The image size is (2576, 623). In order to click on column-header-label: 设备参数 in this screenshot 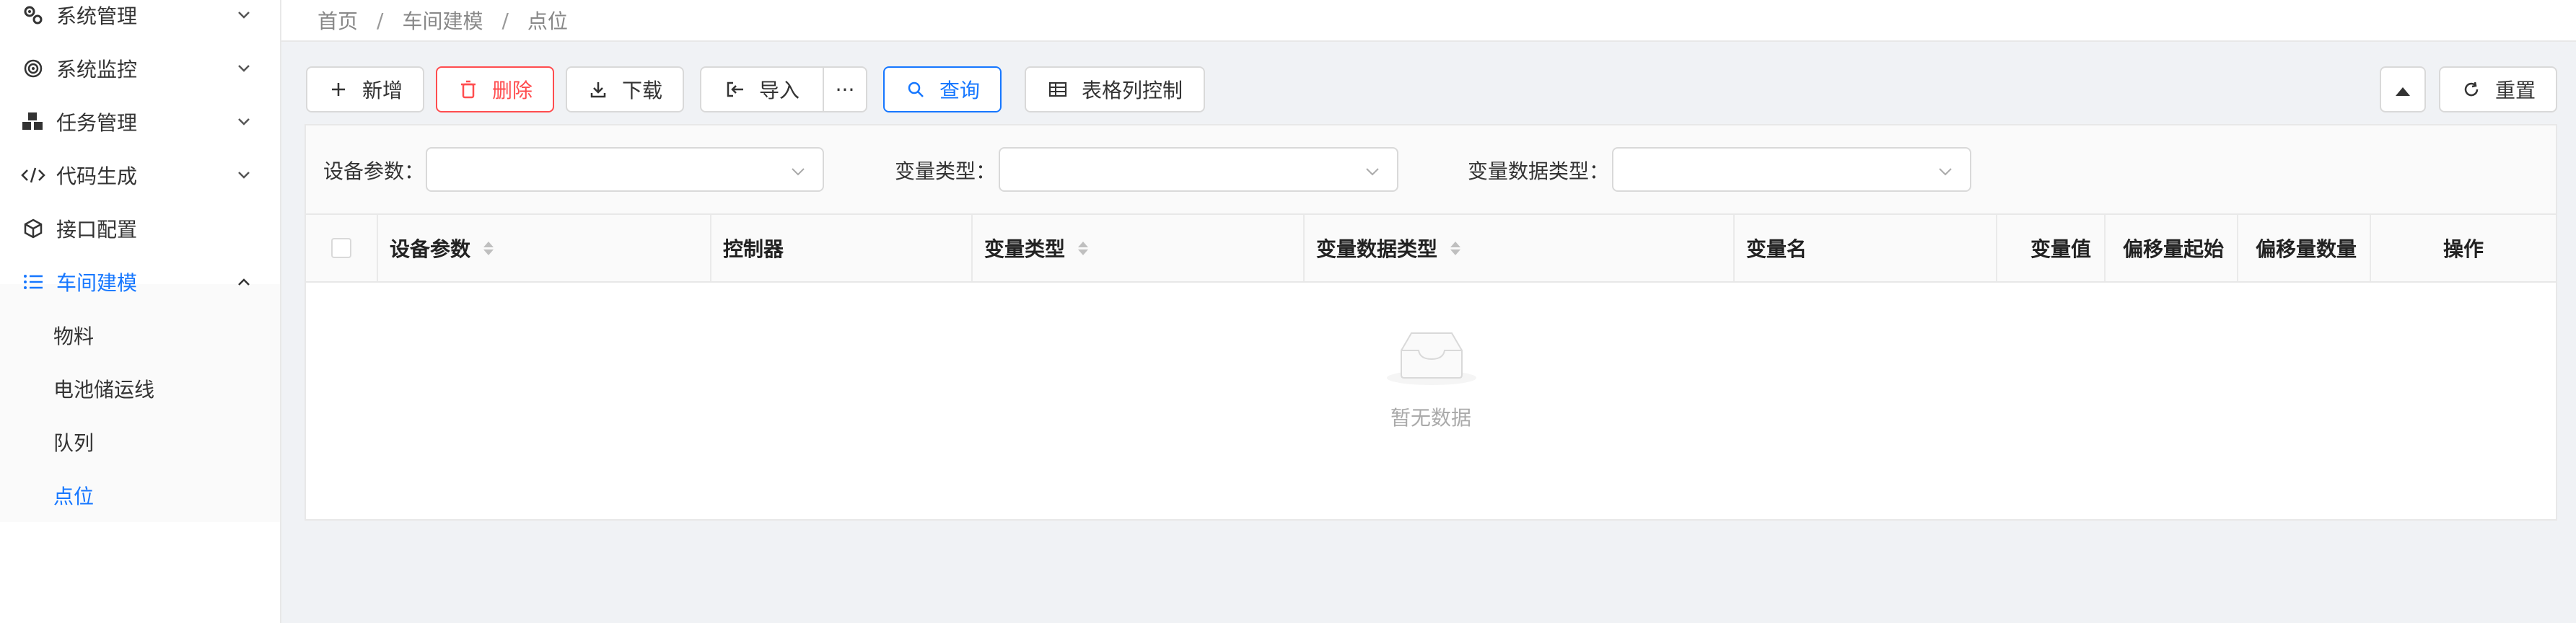, I will do `click(430, 249)`.